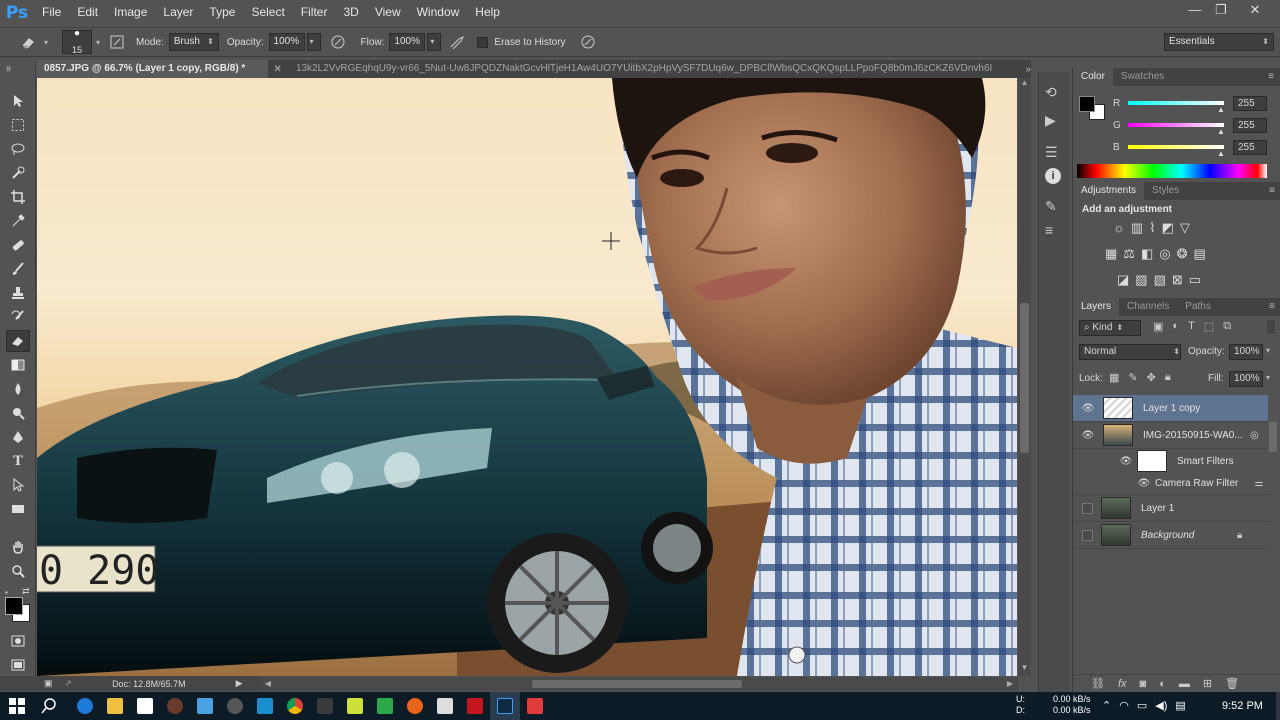  What do you see at coordinates (235, 706) in the screenshot?
I see `media-app-icon` at bounding box center [235, 706].